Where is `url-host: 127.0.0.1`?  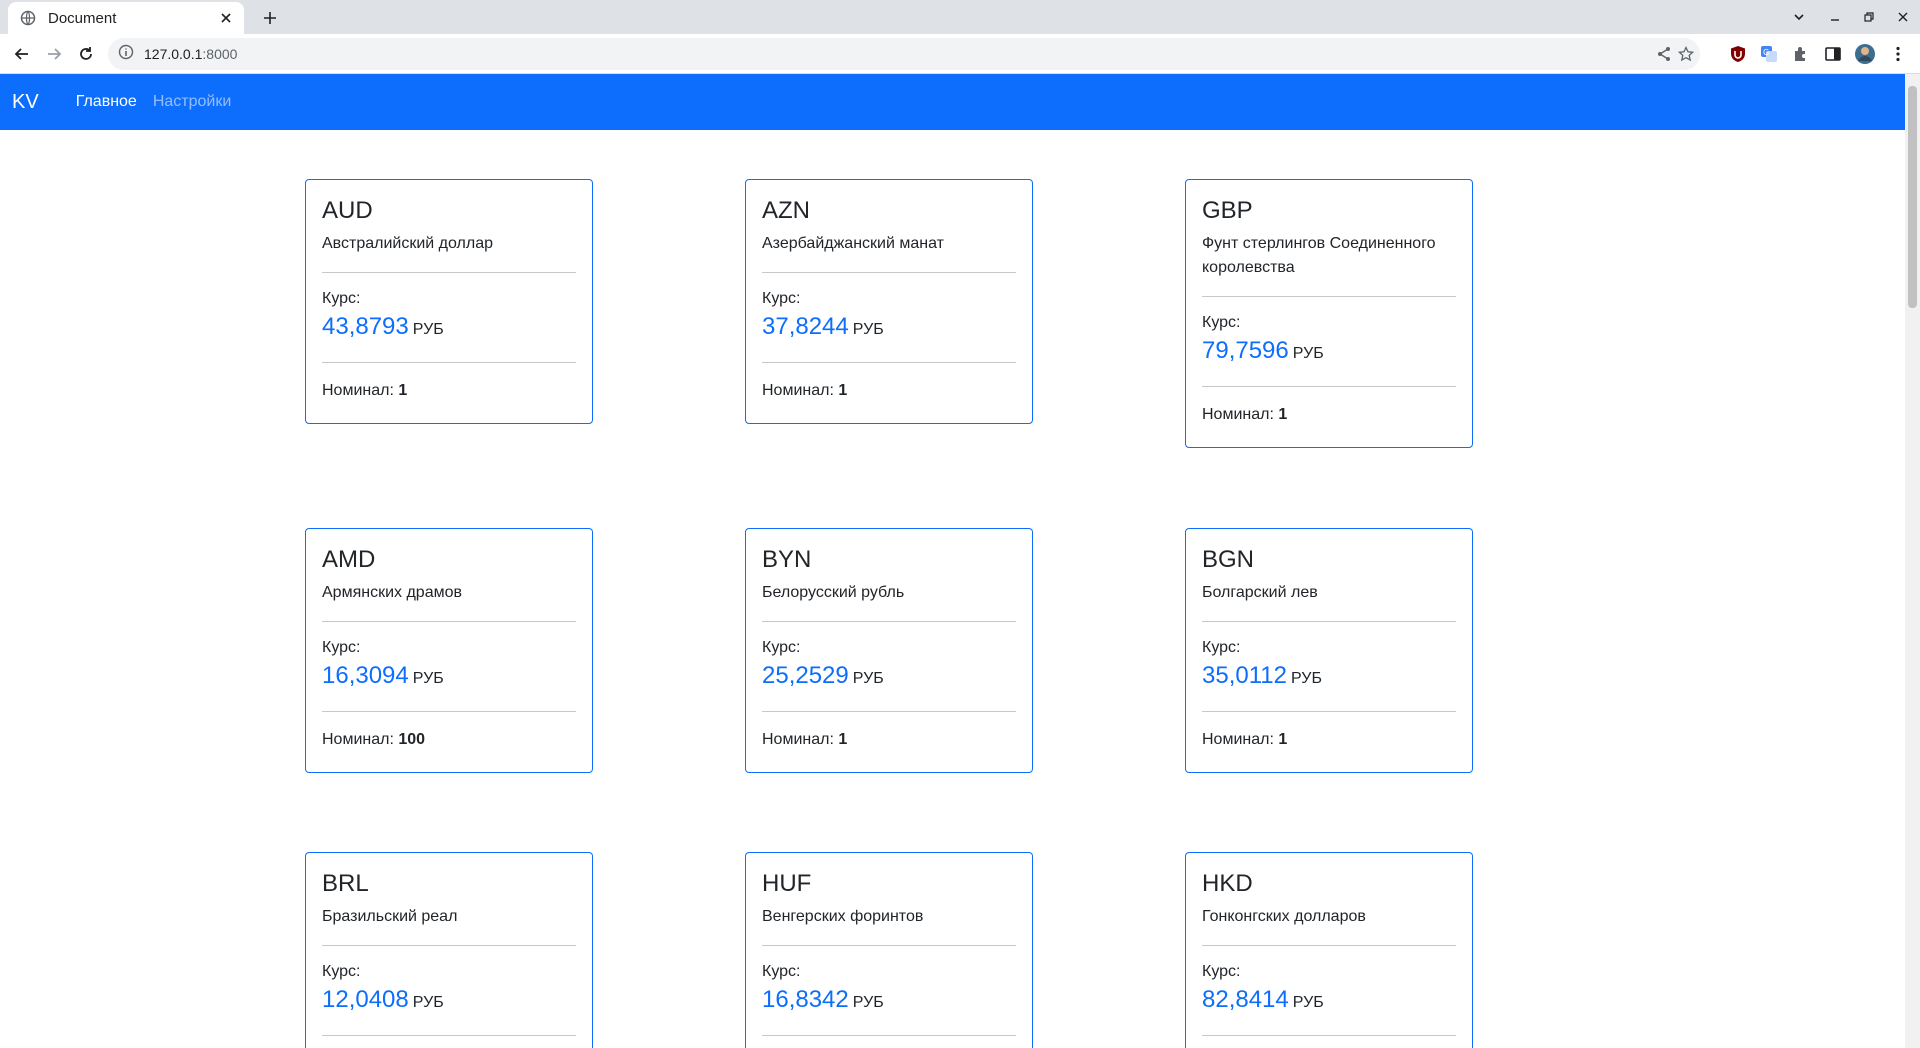 url-host: 127.0.0.1 is located at coordinates (173, 54).